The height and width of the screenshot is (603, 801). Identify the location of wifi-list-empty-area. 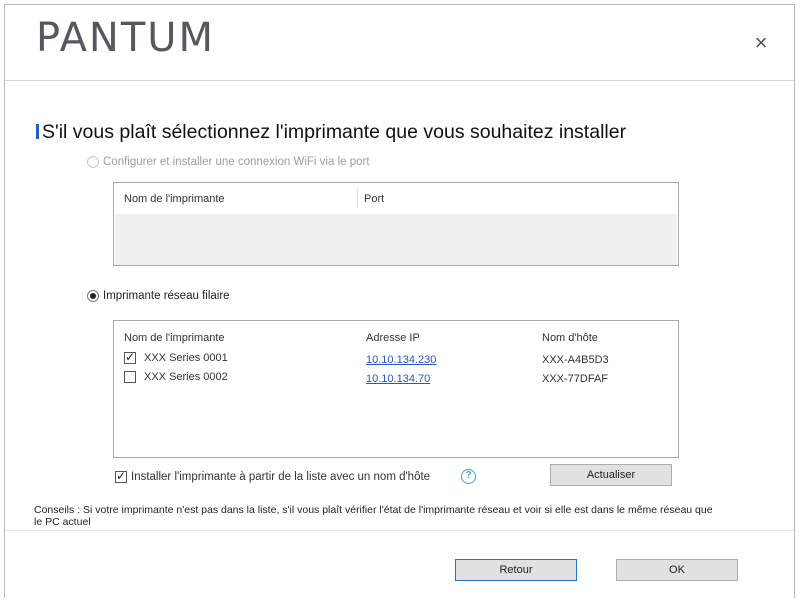
(396, 239).